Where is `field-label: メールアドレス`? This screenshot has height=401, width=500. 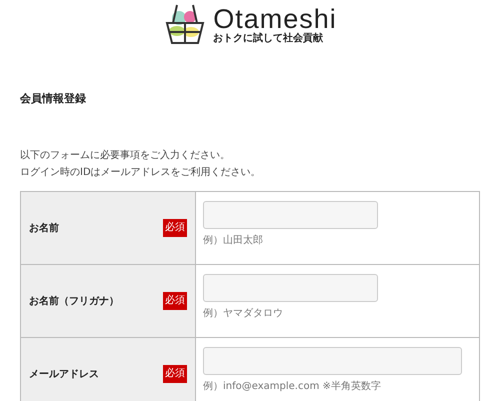
field-label: メールアドレス is located at coordinates (64, 374).